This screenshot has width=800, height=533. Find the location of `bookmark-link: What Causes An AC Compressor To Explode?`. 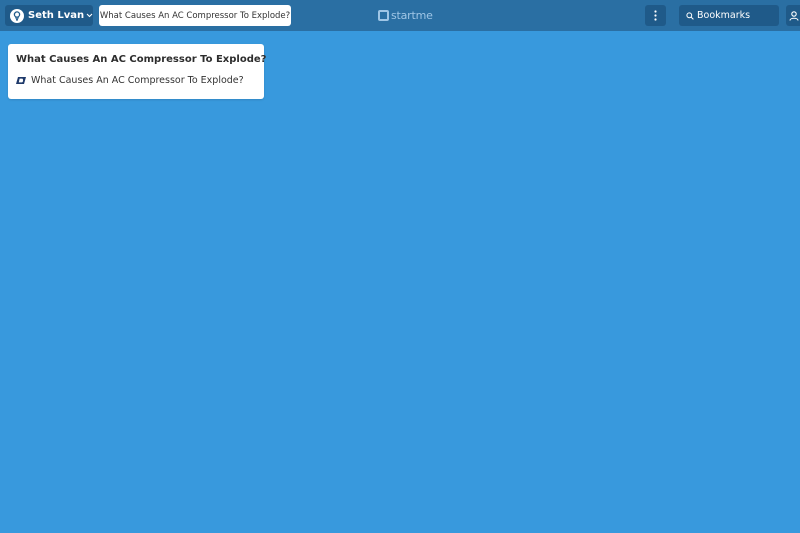

bookmark-link: What Causes An AC Compressor To Explode? is located at coordinates (136, 80).